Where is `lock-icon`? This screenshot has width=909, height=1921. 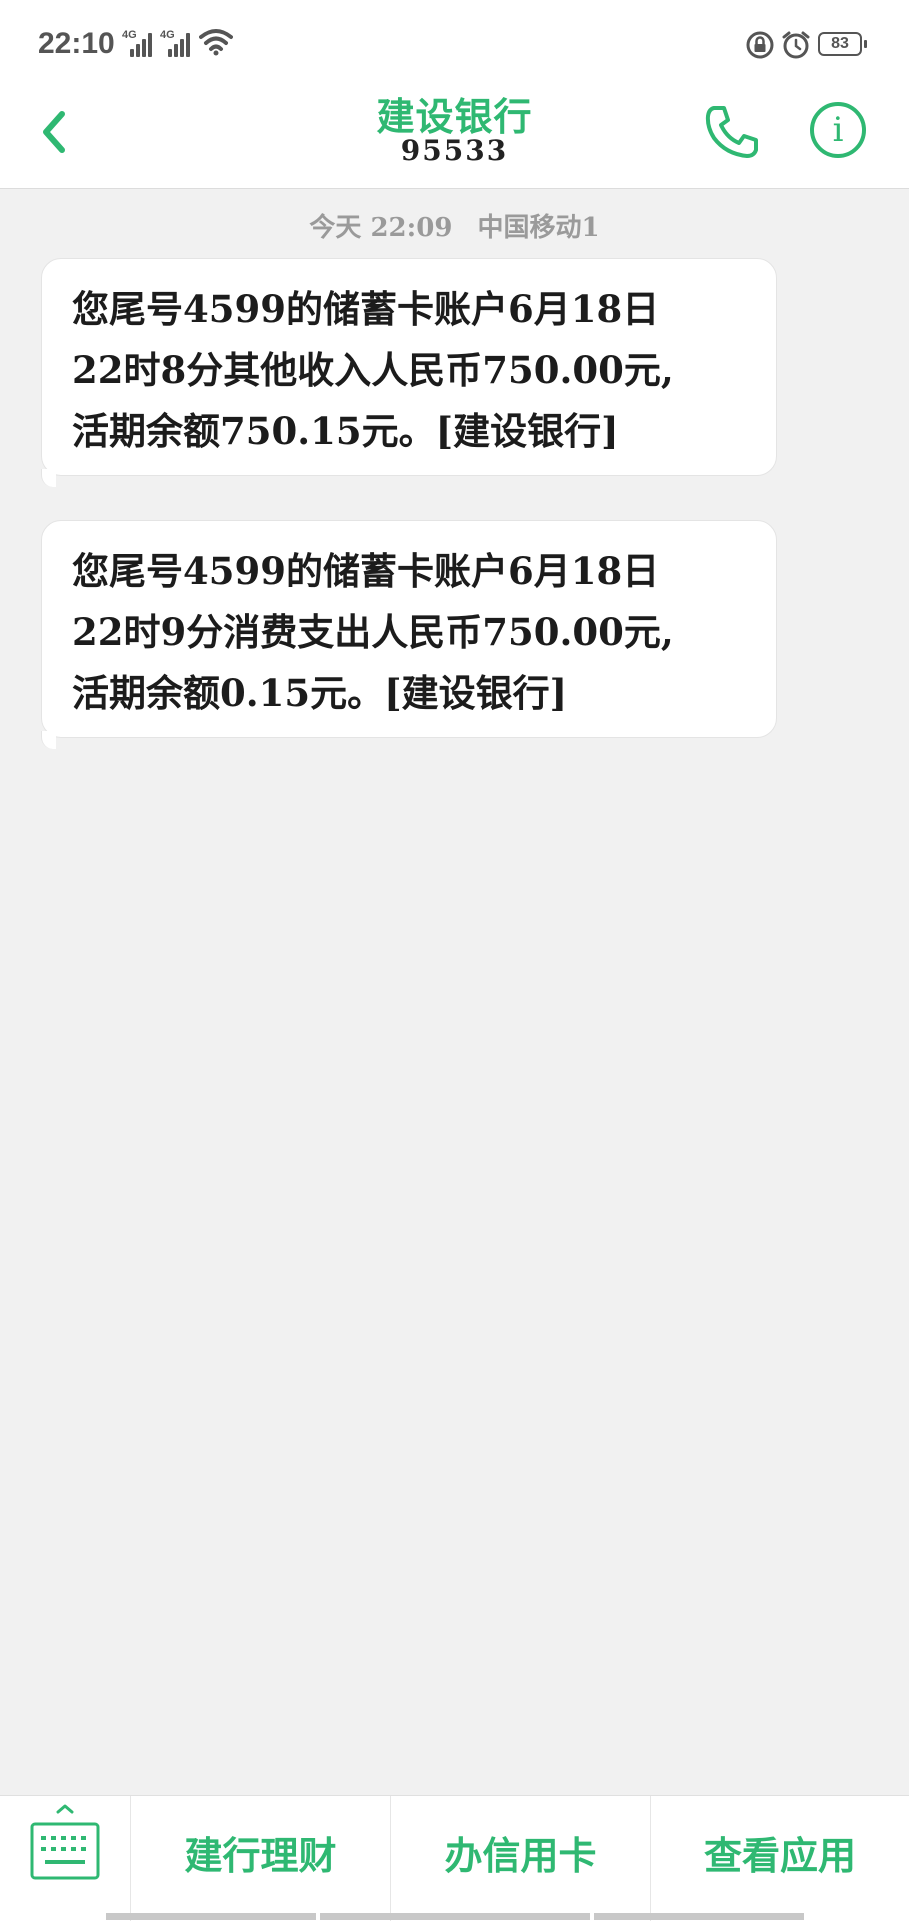 lock-icon is located at coordinates (760, 45).